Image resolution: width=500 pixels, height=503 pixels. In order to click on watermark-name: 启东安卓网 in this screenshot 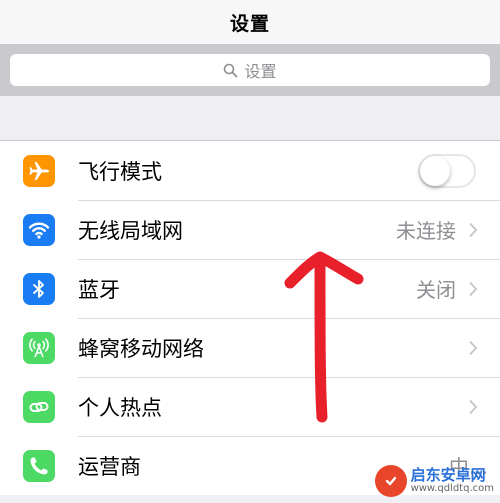, I will do `click(448, 474)`.